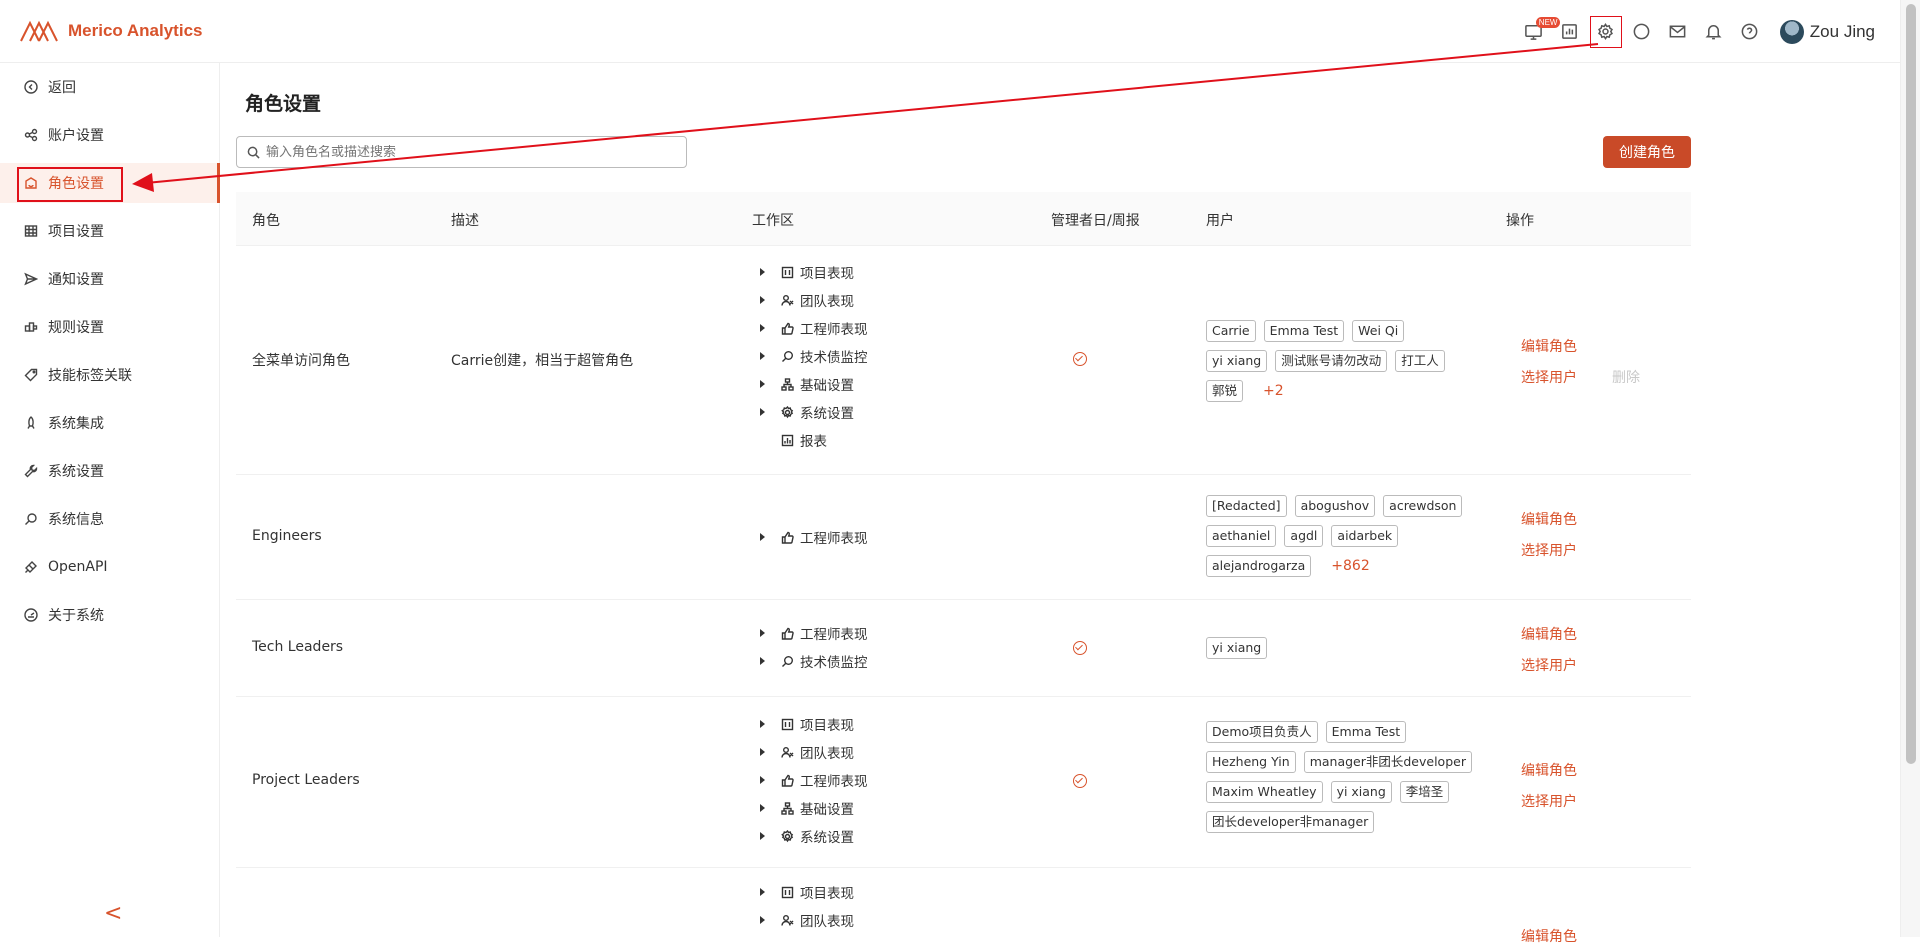  What do you see at coordinates (110, 615) in the screenshot?
I see `sidebar-item-about: 关于系统` at bounding box center [110, 615].